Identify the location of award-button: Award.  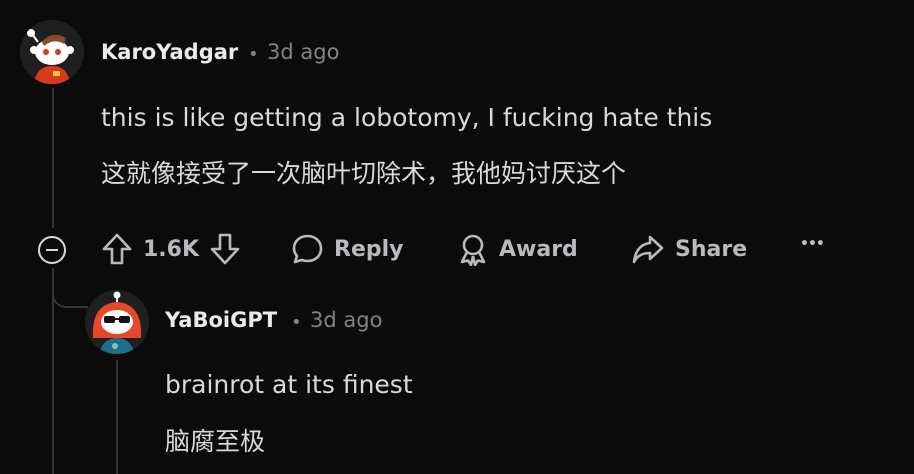
(517, 249).